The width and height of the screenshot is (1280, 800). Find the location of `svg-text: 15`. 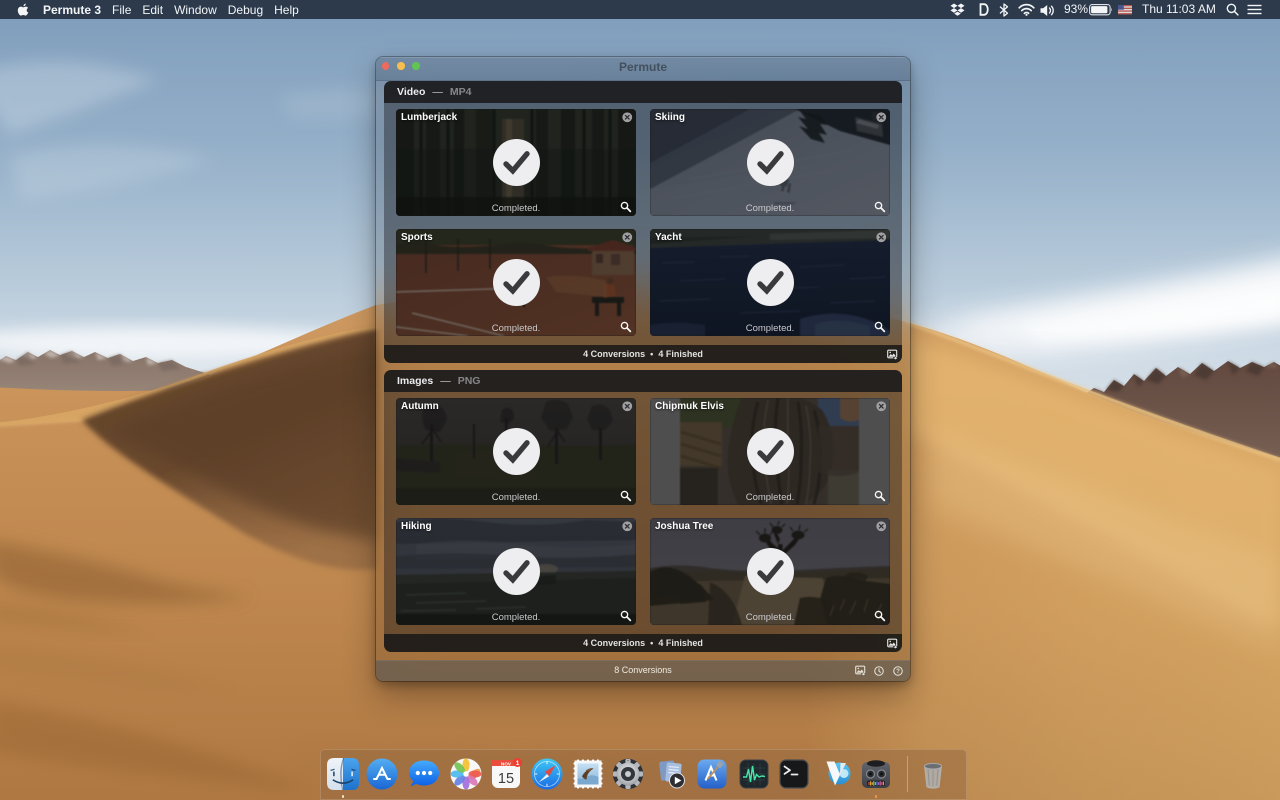

svg-text: 15 is located at coordinates (506, 779).